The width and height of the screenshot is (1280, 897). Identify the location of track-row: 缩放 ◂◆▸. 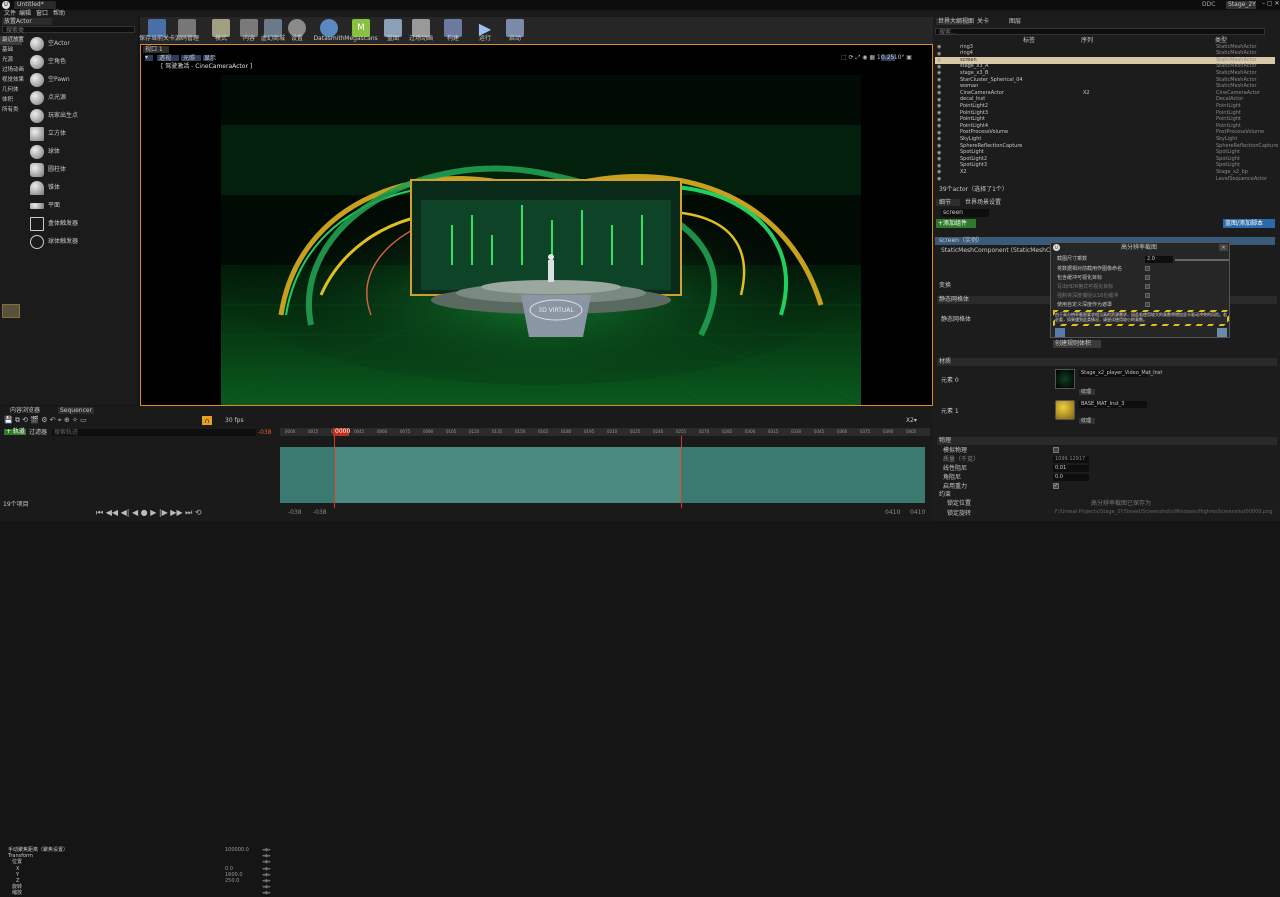
(139, 894).